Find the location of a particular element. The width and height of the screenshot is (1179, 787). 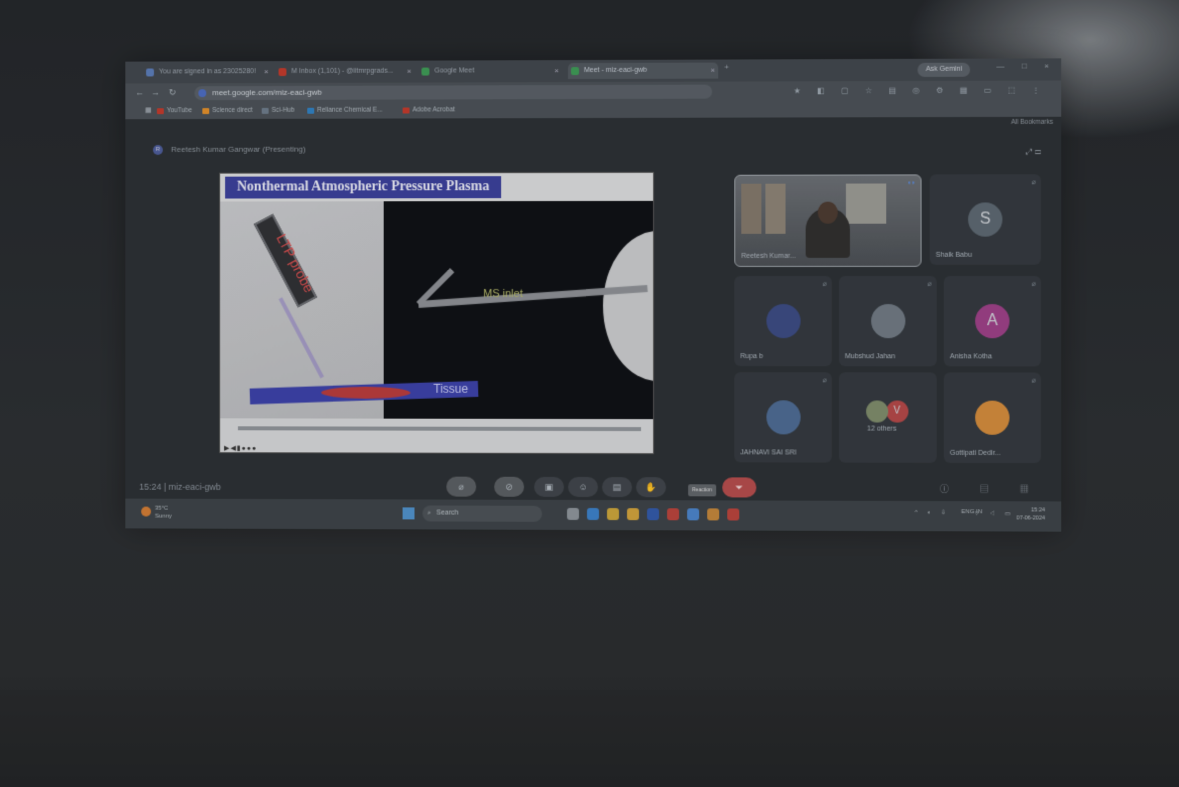

maximize-icon: □ is located at coordinates (1024, 65).